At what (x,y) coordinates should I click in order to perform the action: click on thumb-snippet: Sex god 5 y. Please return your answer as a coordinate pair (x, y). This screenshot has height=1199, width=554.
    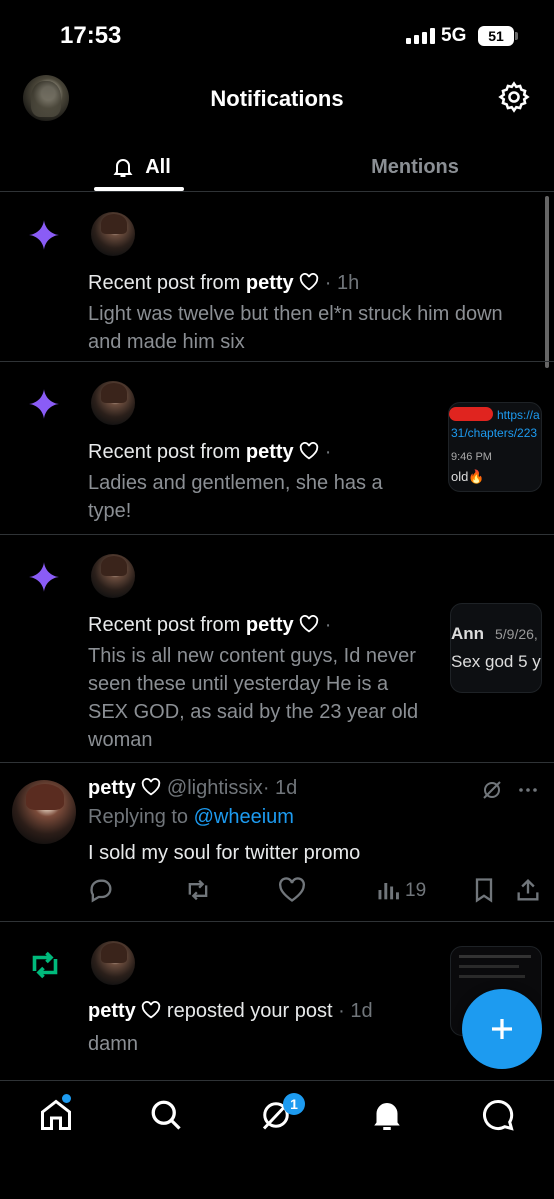
    Looking at the image, I should click on (496, 661).